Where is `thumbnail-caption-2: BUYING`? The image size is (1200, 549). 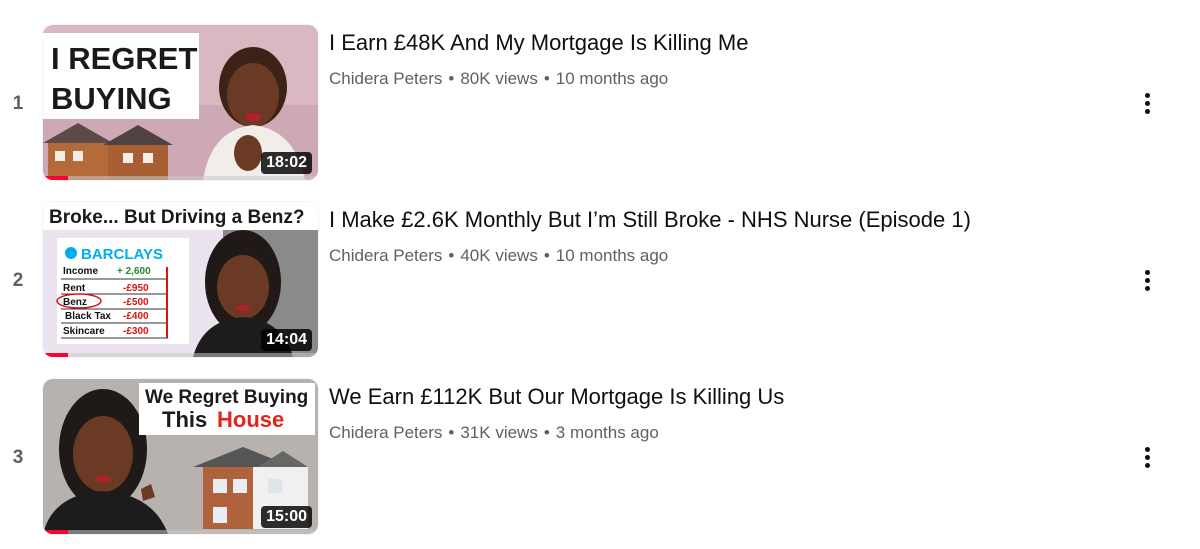
thumbnail-caption-2: BUYING is located at coordinates (111, 98).